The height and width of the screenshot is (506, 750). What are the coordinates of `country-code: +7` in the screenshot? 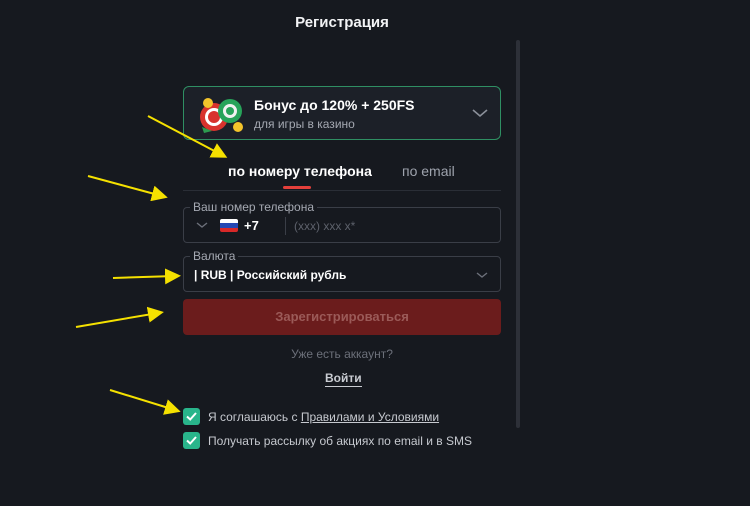 It's located at (251, 225).